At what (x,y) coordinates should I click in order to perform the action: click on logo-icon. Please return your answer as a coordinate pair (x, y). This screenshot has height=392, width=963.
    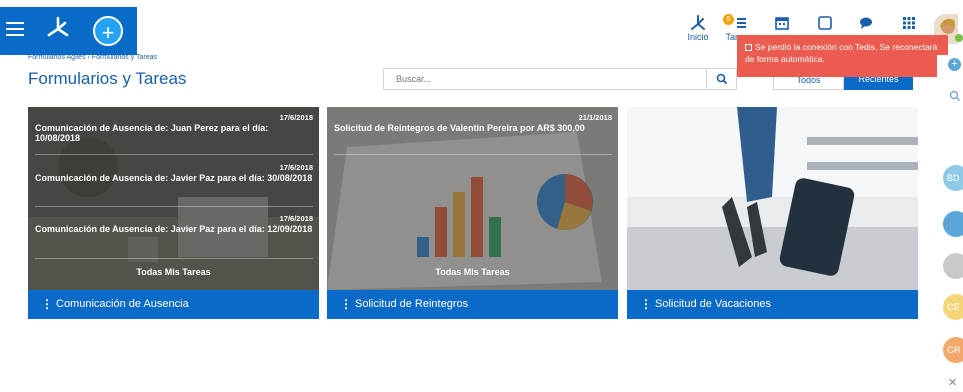
    Looking at the image, I should click on (58, 30).